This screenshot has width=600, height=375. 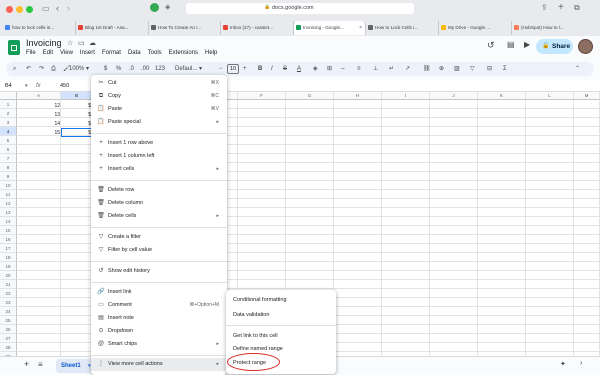 What do you see at coordinates (457, 69) in the screenshot?
I see `insert-chart-icon: ▥` at bounding box center [457, 69].